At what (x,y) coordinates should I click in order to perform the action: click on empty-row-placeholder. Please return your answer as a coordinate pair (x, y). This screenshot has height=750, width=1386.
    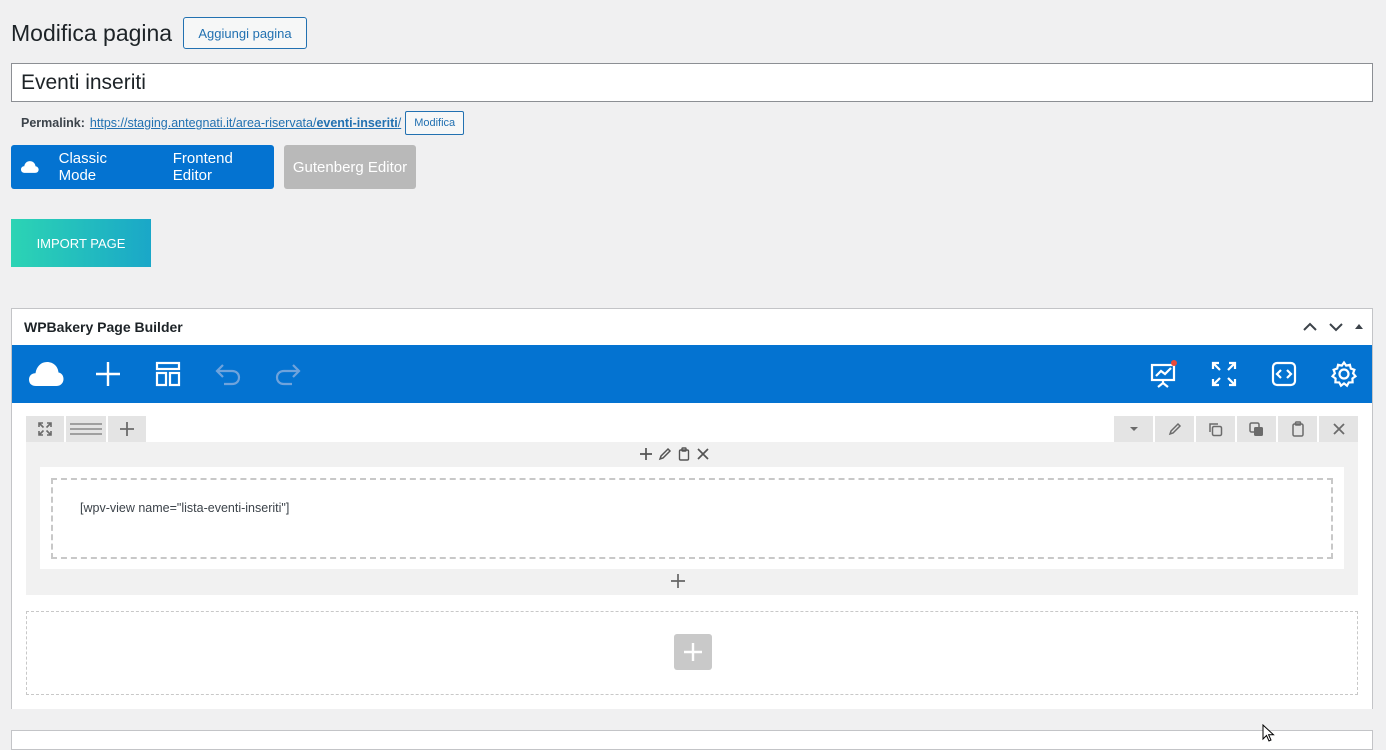
    Looking at the image, I should click on (692, 653).